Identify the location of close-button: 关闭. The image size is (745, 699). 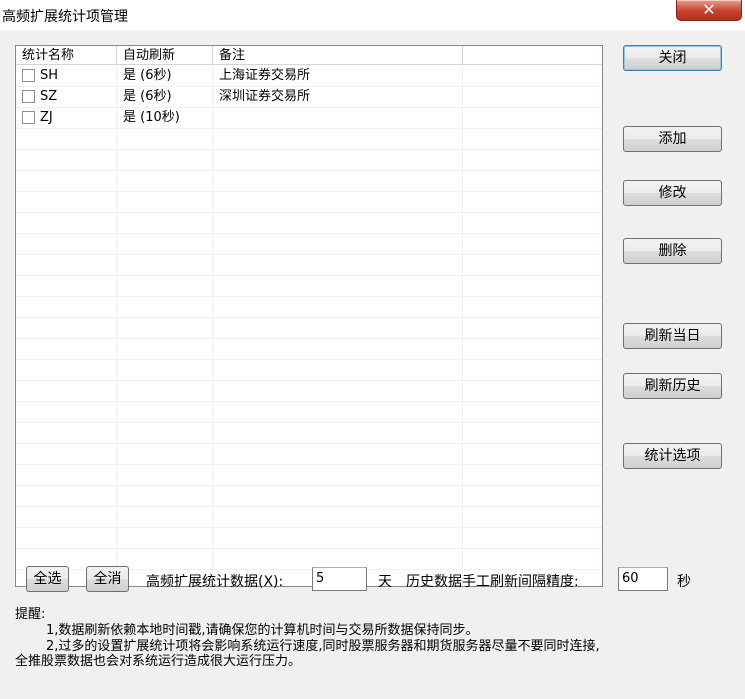
(672, 58).